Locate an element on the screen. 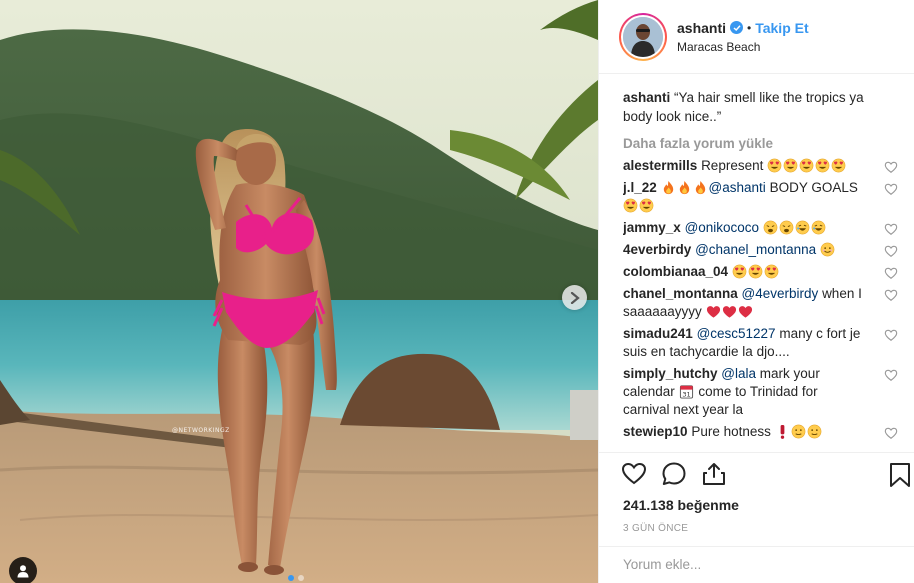 Image resolution: width=914 pixels, height=583 pixels. comment-row: jammy_x @onikococo is located at coordinates (761, 228).